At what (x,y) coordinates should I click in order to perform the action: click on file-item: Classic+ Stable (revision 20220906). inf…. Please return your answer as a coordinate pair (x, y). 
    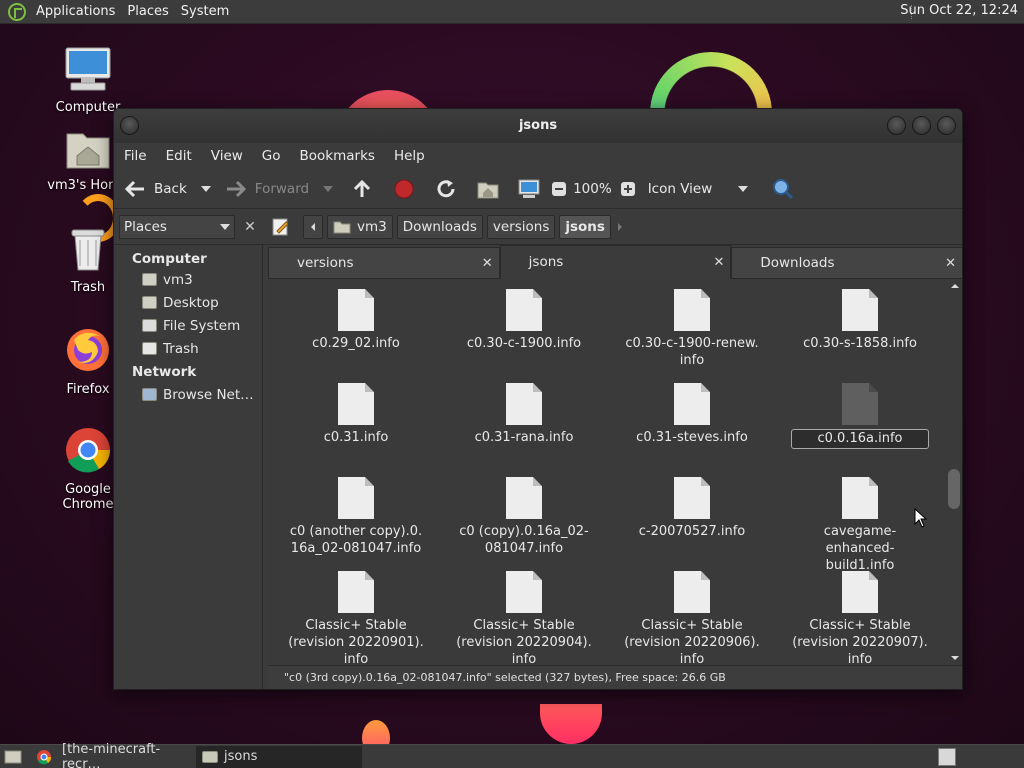
    Looking at the image, I should click on (692, 618).